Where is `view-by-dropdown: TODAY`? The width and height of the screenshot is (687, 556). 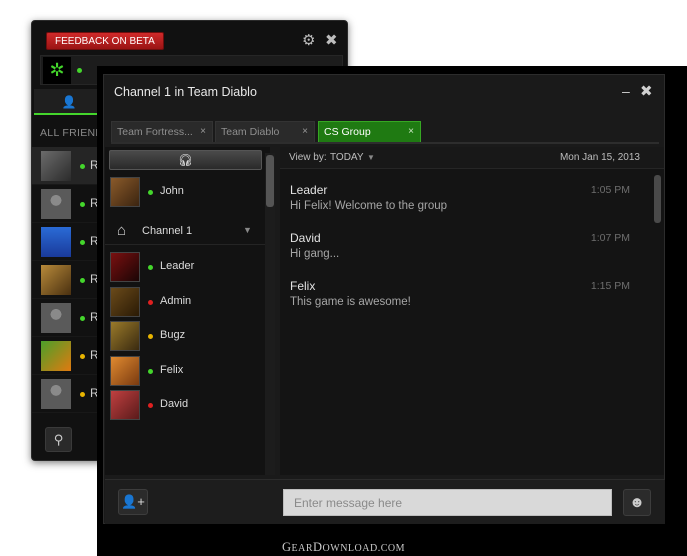 view-by-dropdown: TODAY is located at coordinates (347, 157).